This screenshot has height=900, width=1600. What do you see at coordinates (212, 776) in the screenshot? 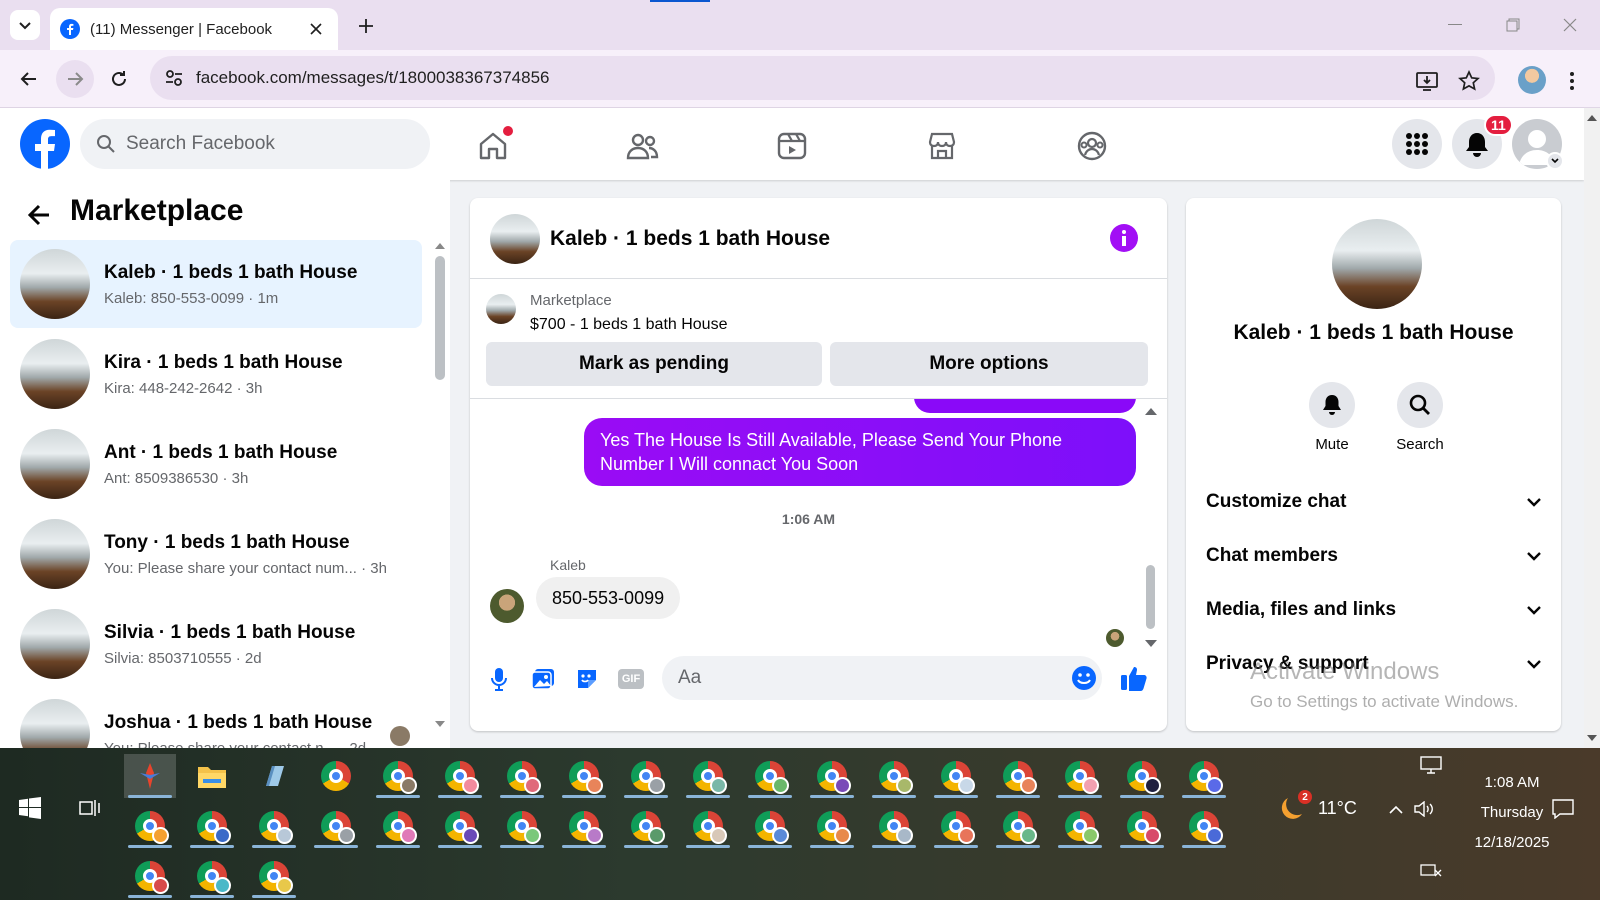
I see `taskbar-file-explorer` at bounding box center [212, 776].